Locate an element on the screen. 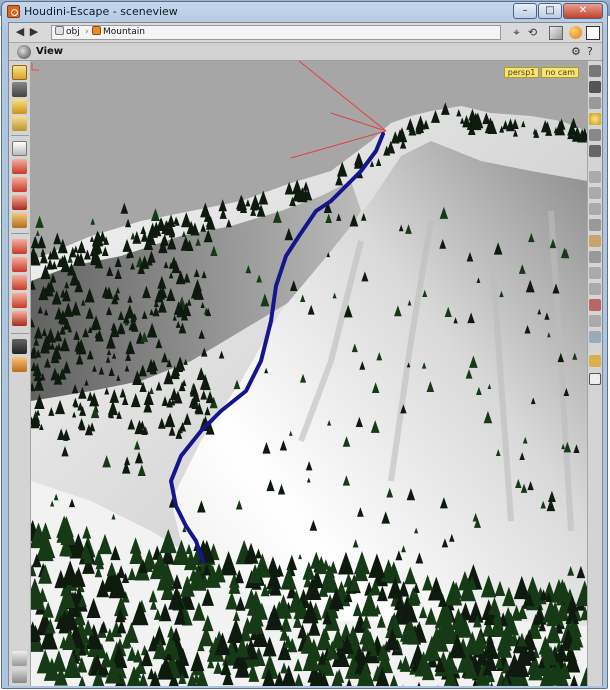 The width and height of the screenshot is (610, 690). right-toolbar is located at coordinates (594, 373).